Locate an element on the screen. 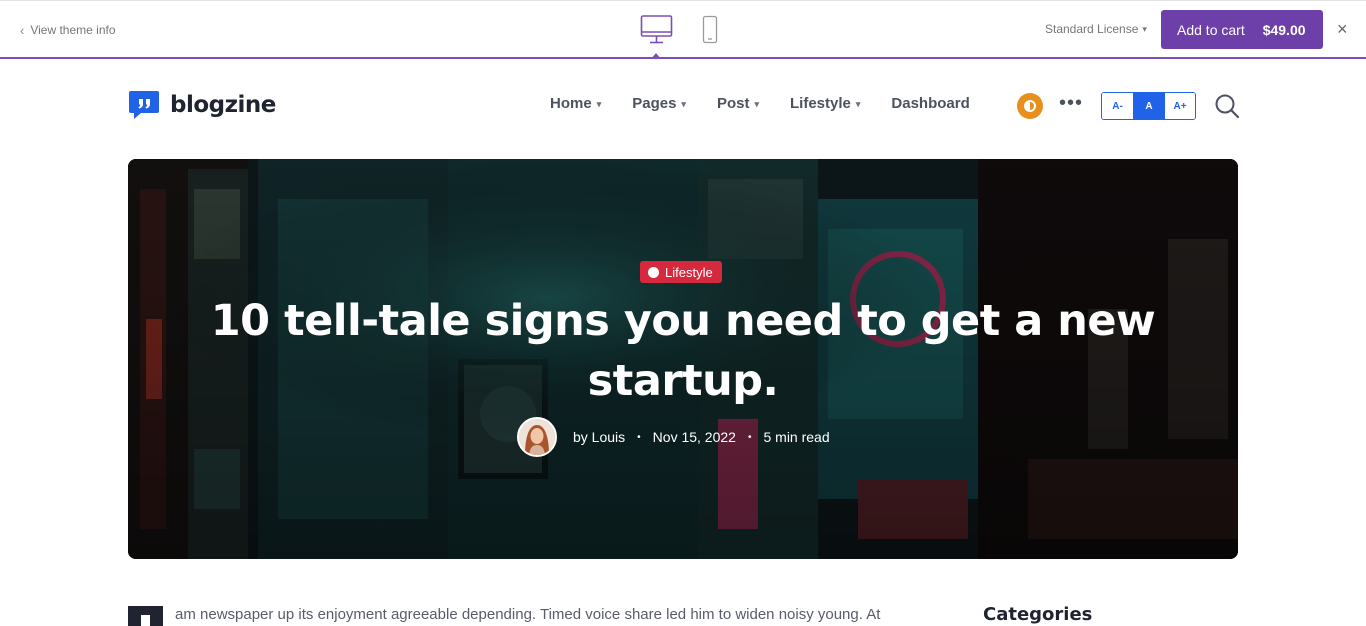 The image size is (1366, 626). nav-item-post: Post ▾ is located at coordinates (738, 103).